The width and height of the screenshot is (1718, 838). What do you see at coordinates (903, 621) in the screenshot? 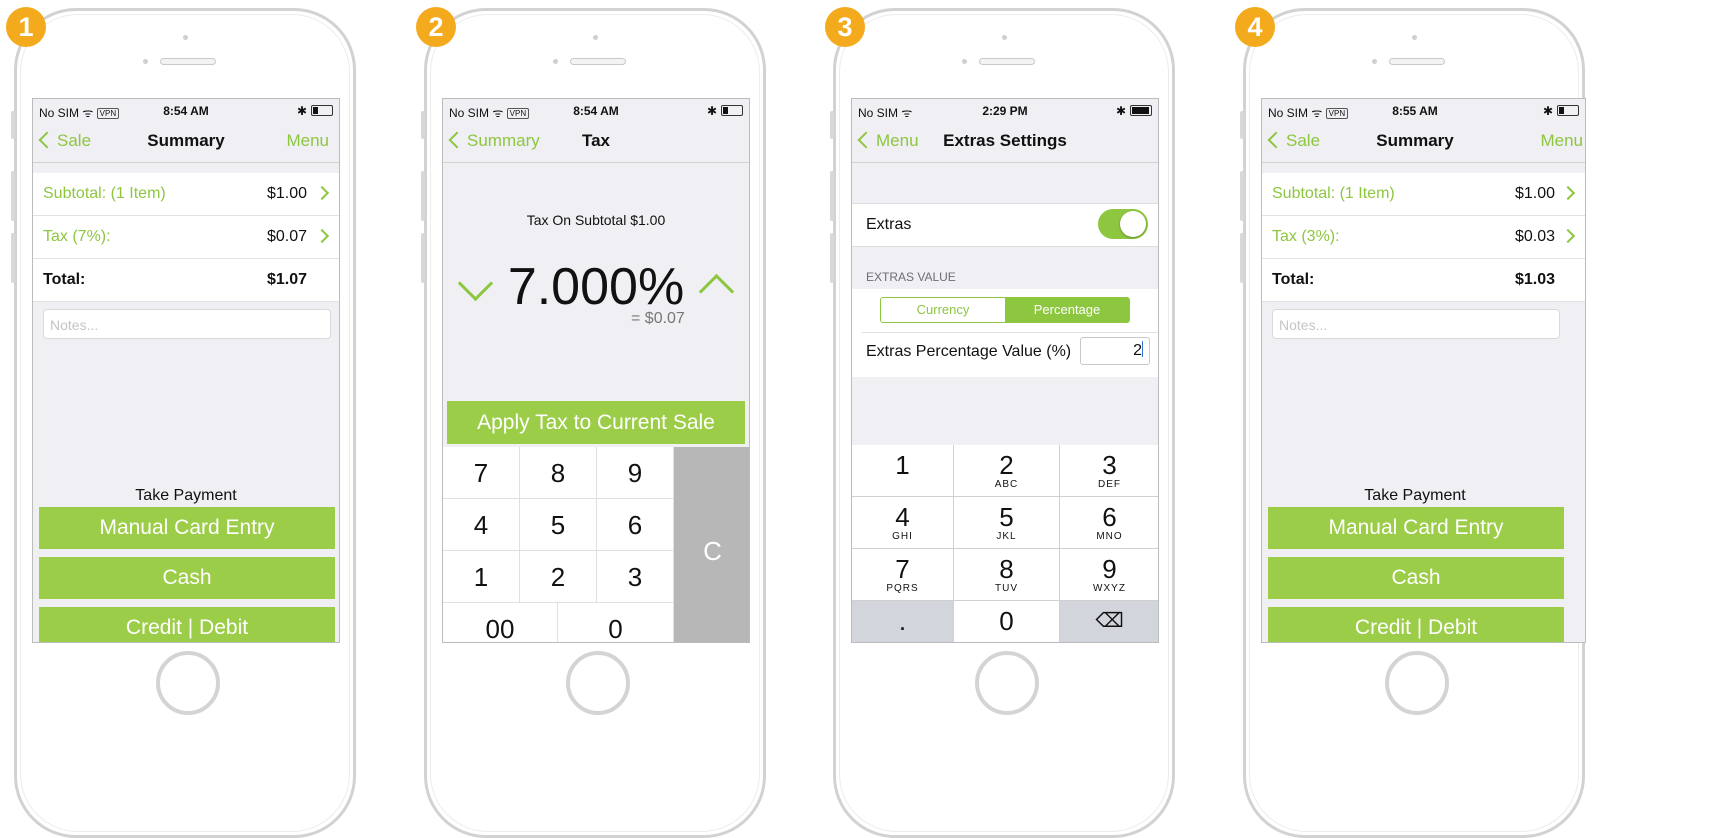
I see `kb-key-decimal: .` at bounding box center [903, 621].